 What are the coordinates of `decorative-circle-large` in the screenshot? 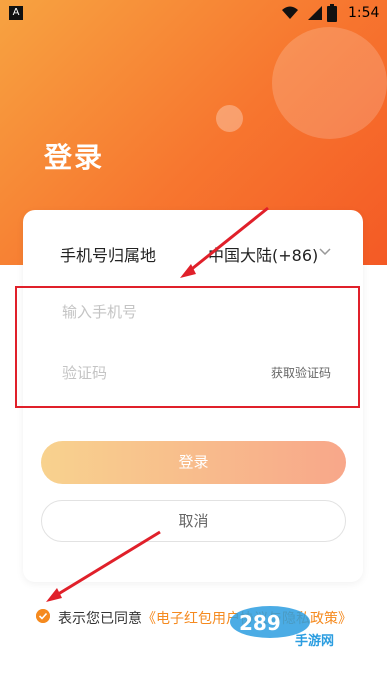 It's located at (329, 83).